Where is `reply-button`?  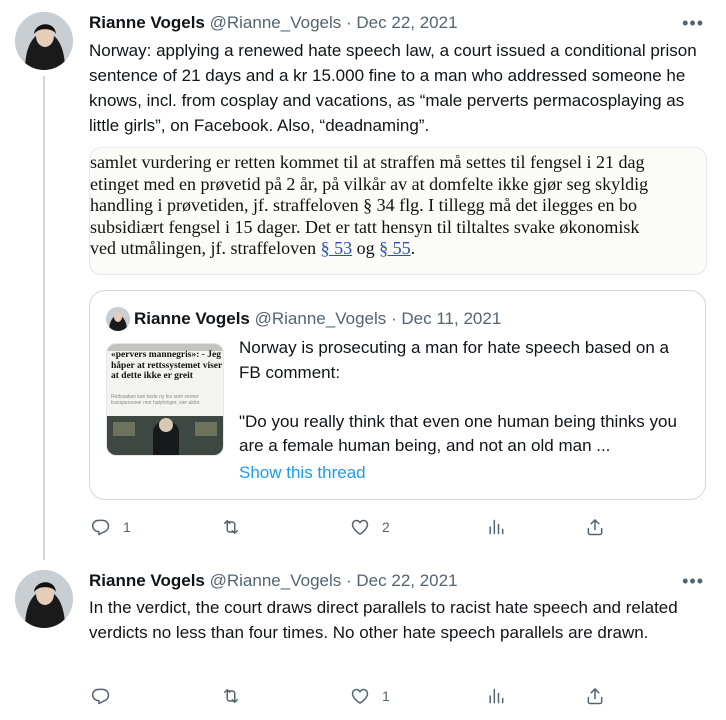
reply-button is located at coordinates (107, 696).